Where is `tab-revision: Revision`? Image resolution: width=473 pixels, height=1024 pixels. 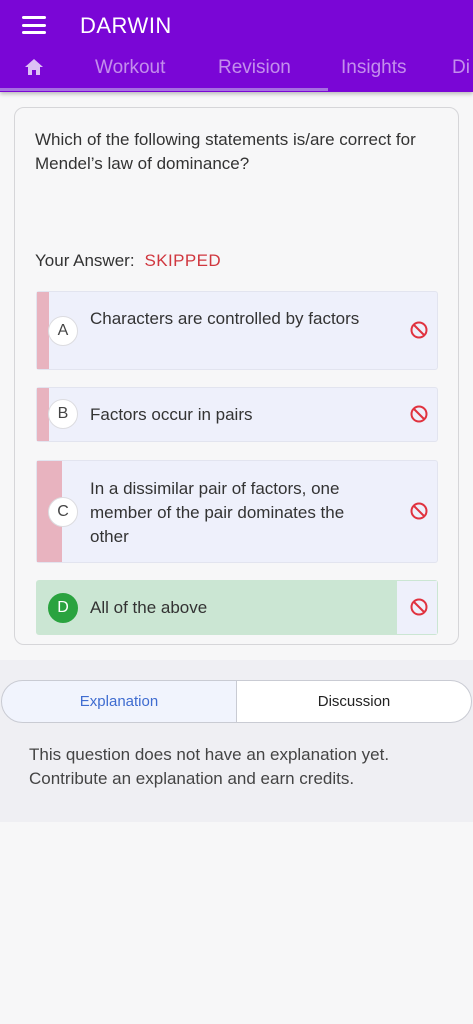 tab-revision: Revision is located at coordinates (254, 68).